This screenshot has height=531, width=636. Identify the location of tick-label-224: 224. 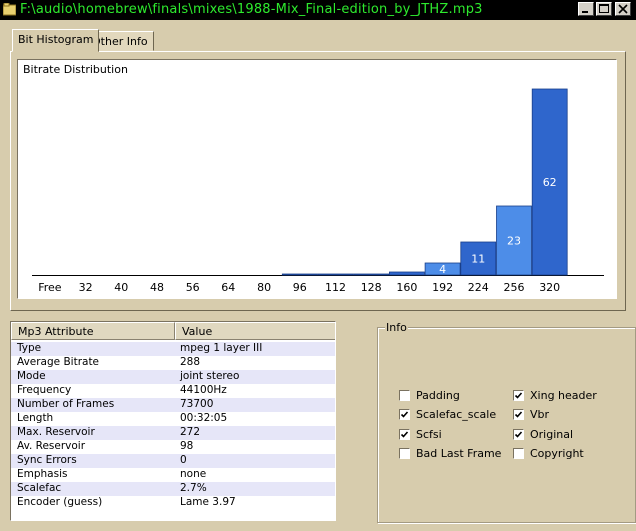
(478, 287).